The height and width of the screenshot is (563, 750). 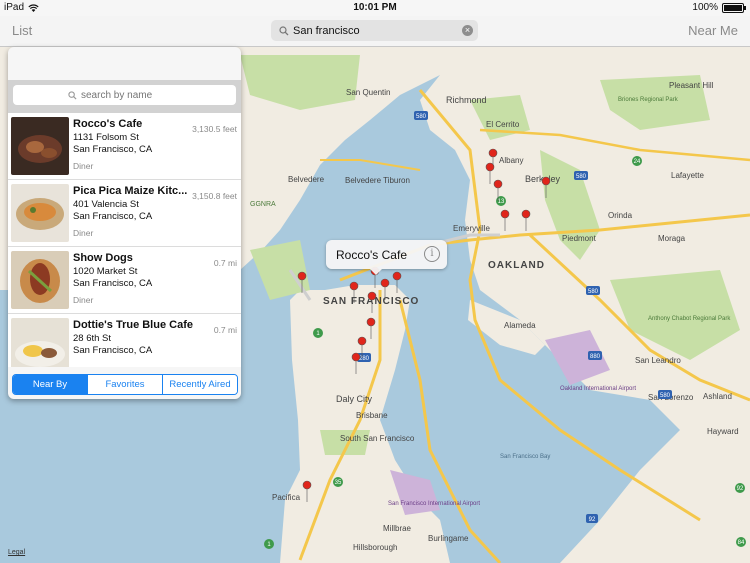 I want to click on map-label-brisbane: Brisbane, so click(x=372, y=415).